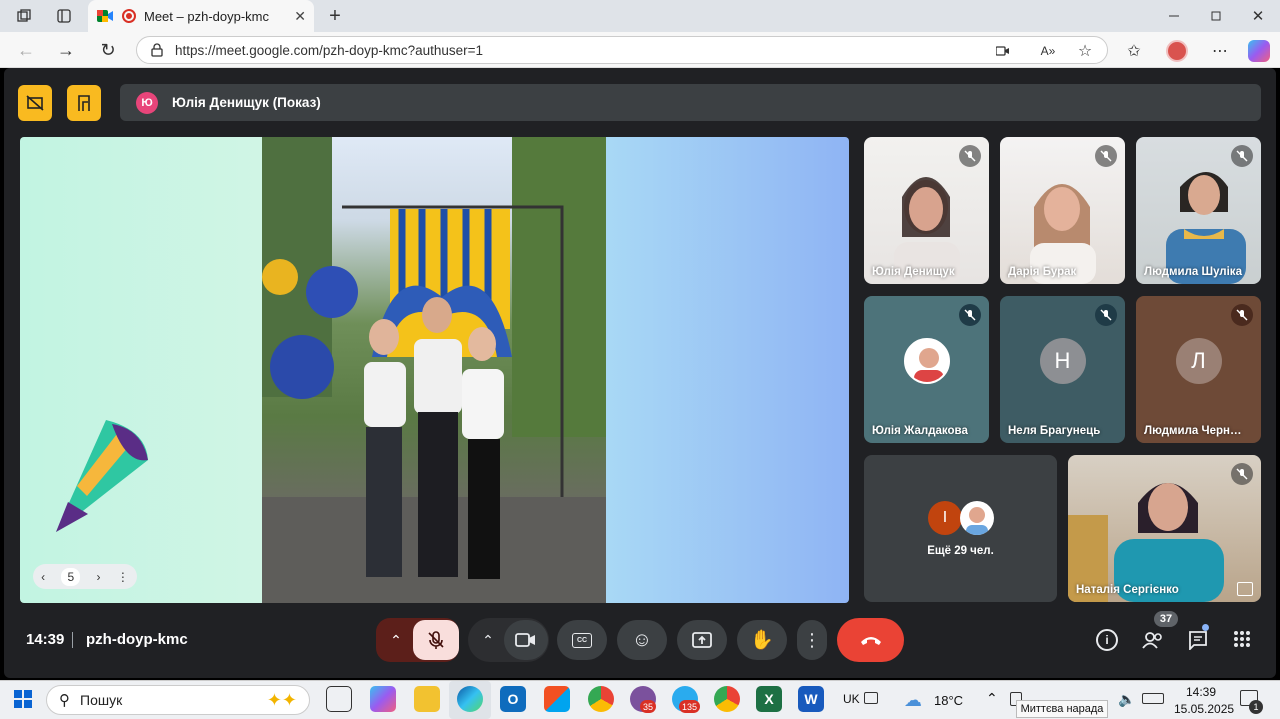 This screenshot has height=719, width=1280. Describe the element at coordinates (1085, 51) in the screenshot. I see `favorite-star-icon: ☆` at that location.